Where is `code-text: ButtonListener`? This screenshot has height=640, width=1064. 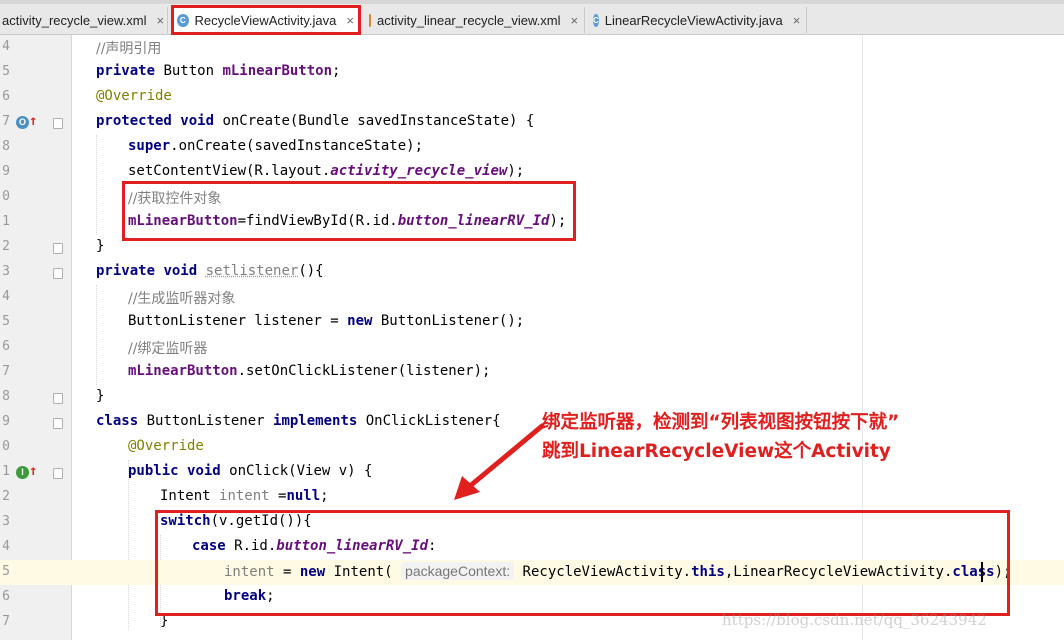 code-text: ButtonListener is located at coordinates (206, 421).